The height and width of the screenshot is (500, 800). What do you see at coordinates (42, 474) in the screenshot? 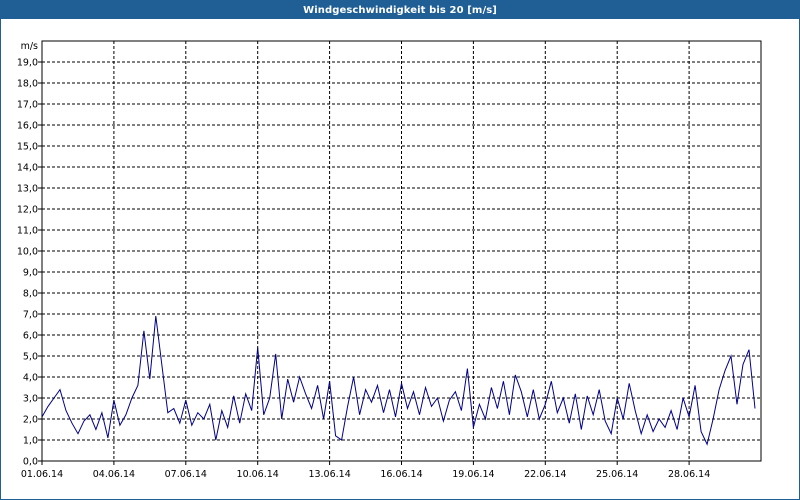
I see `x-tick-label: 01.06.14` at bounding box center [42, 474].